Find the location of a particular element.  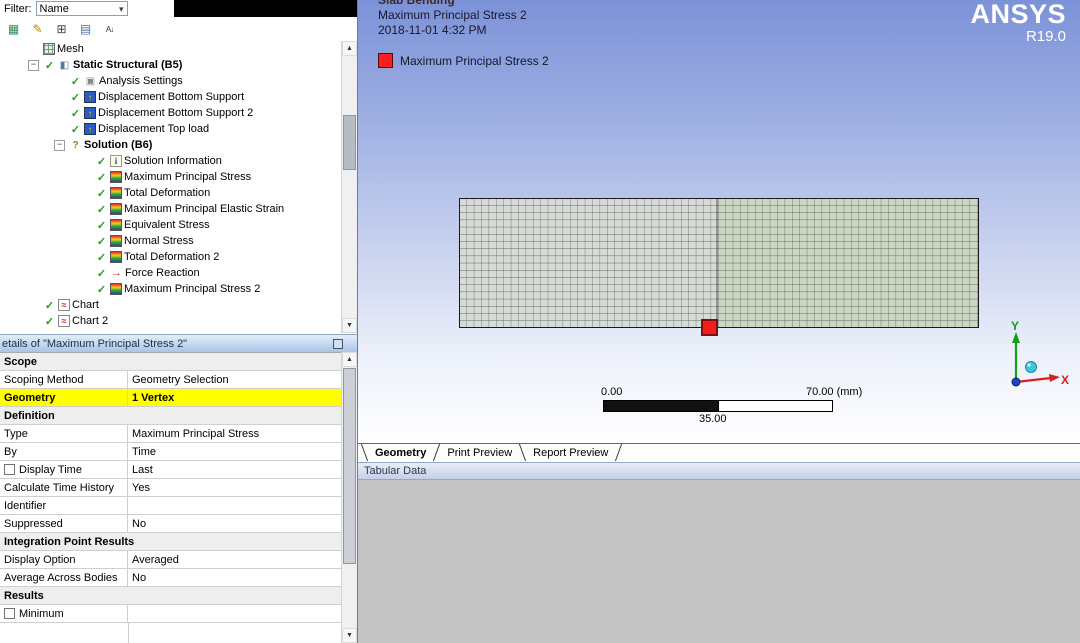

tree-item: Maximum Principal Elastic Strain is located at coordinates (170, 209).